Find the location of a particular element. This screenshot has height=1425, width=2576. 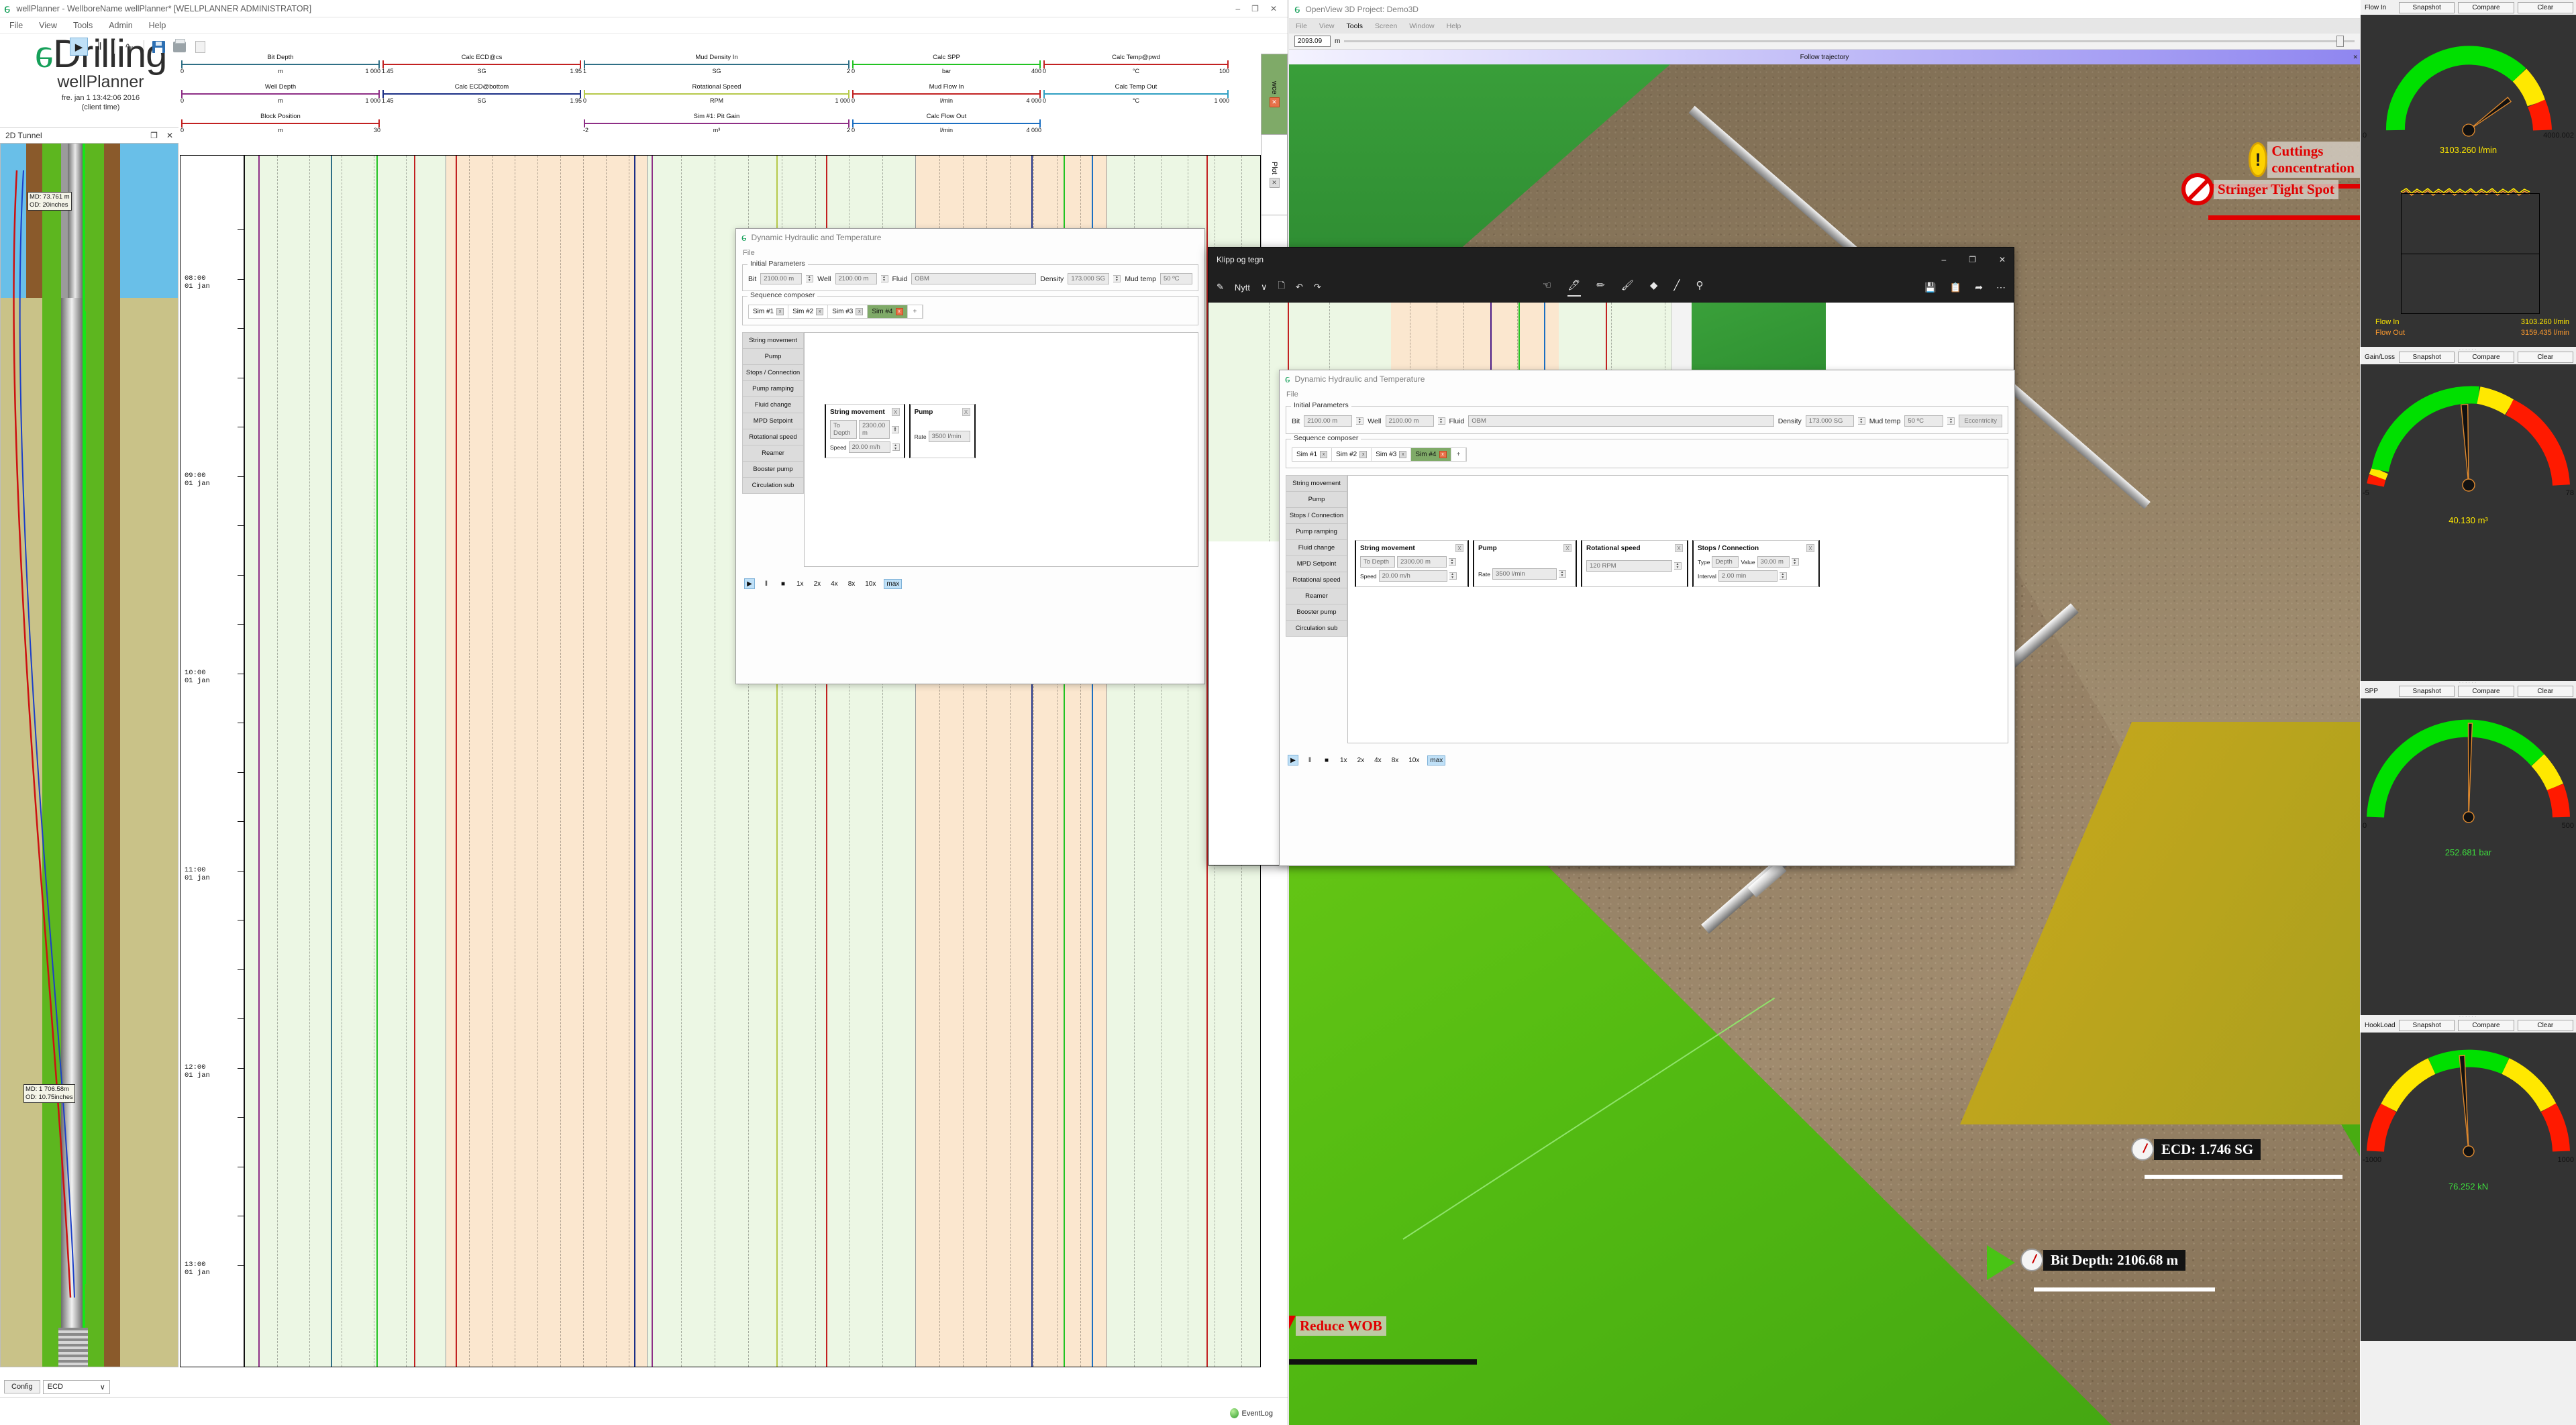

print-icon is located at coordinates (179, 47).